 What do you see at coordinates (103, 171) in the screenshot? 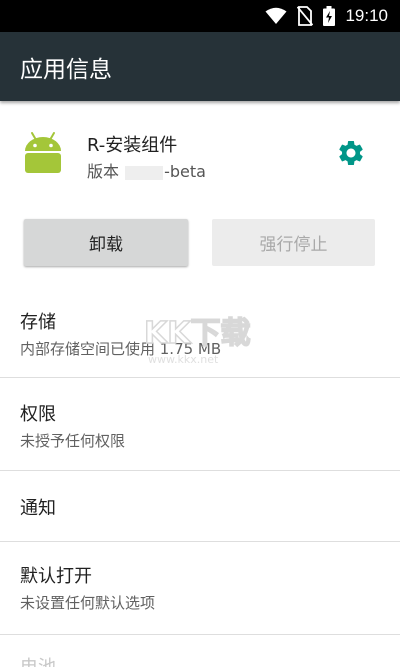
I see `version-prefix: 版本` at bounding box center [103, 171].